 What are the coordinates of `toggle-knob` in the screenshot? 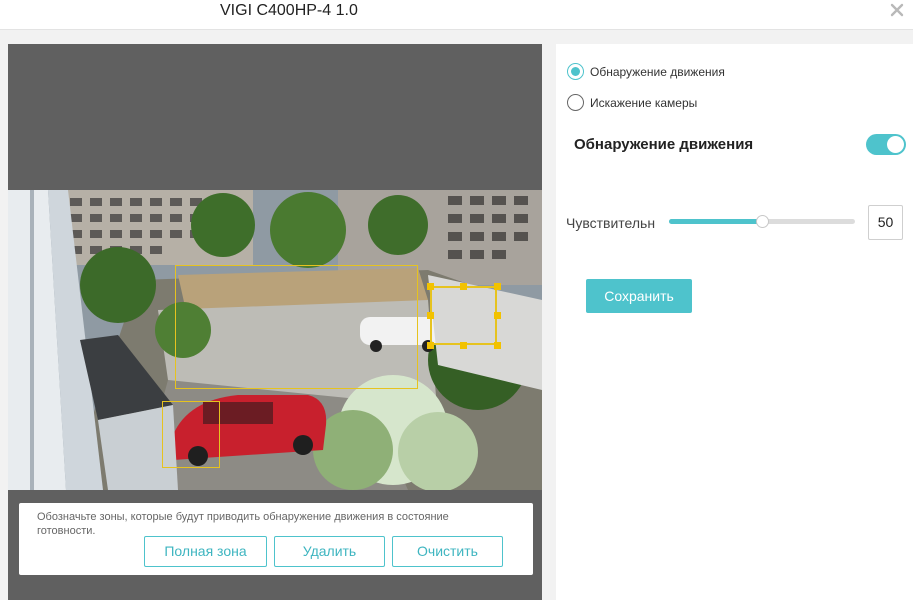 It's located at (895, 144).